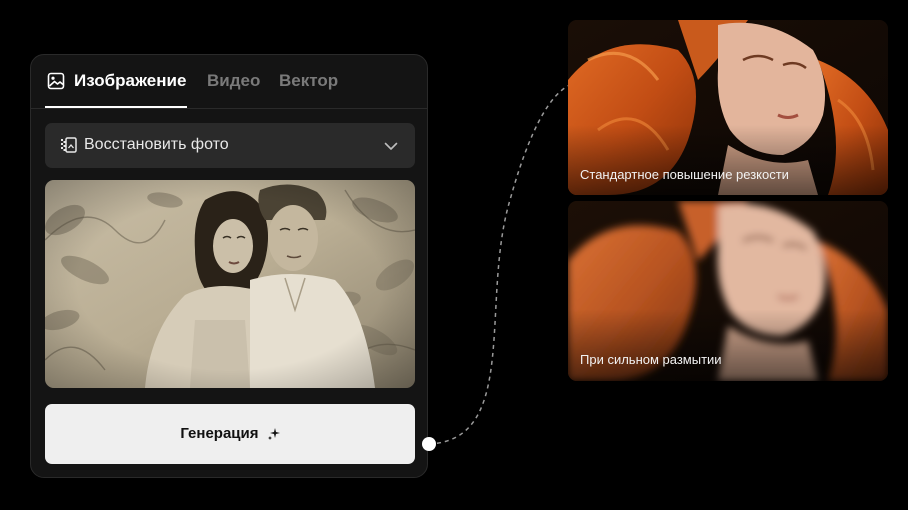 This screenshot has height=510, width=908. I want to click on sparkle-icon, so click(273, 434).